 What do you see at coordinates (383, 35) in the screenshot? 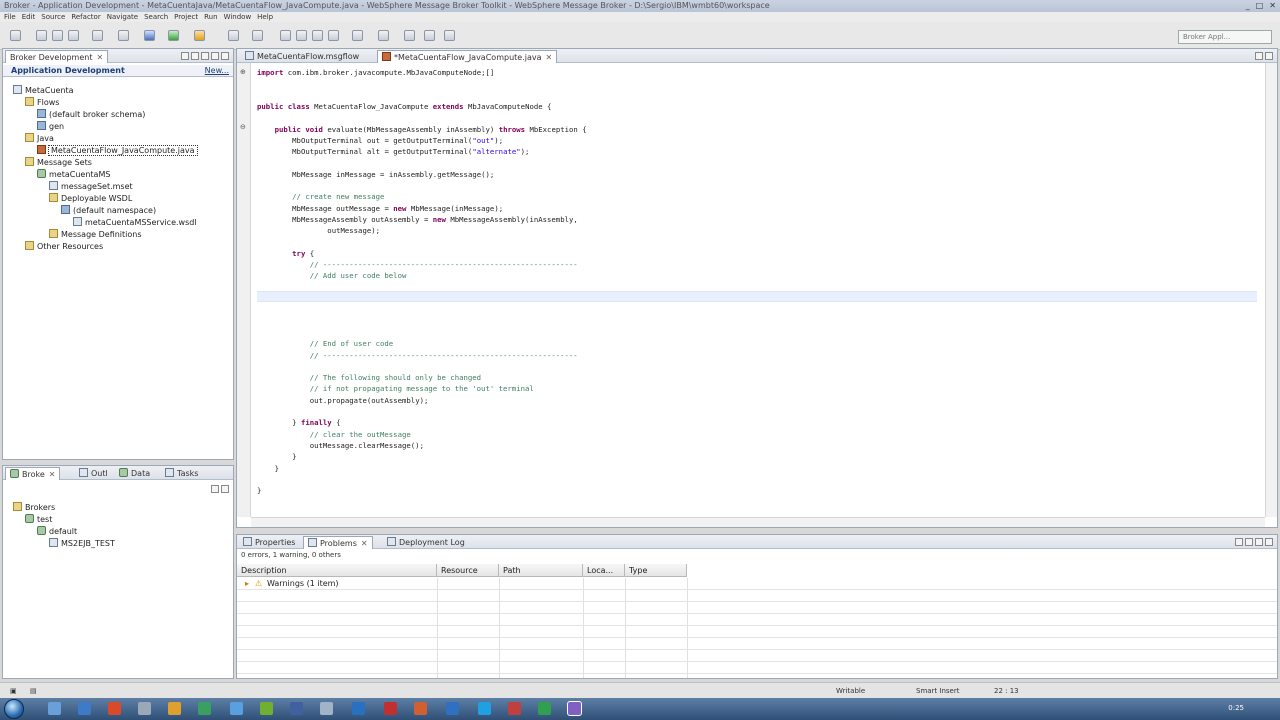
I see `prev-annotation-icon` at bounding box center [383, 35].